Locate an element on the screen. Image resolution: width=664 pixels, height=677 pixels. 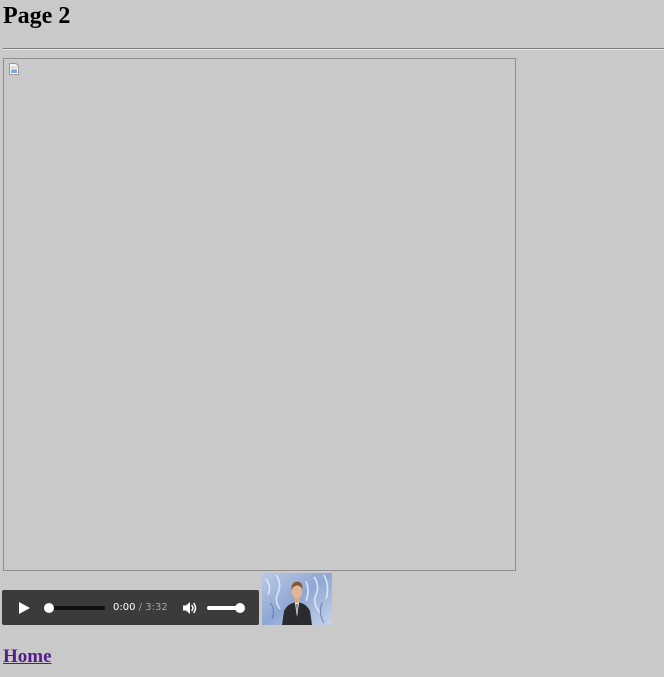
video-thumbnail is located at coordinates (297, 599).